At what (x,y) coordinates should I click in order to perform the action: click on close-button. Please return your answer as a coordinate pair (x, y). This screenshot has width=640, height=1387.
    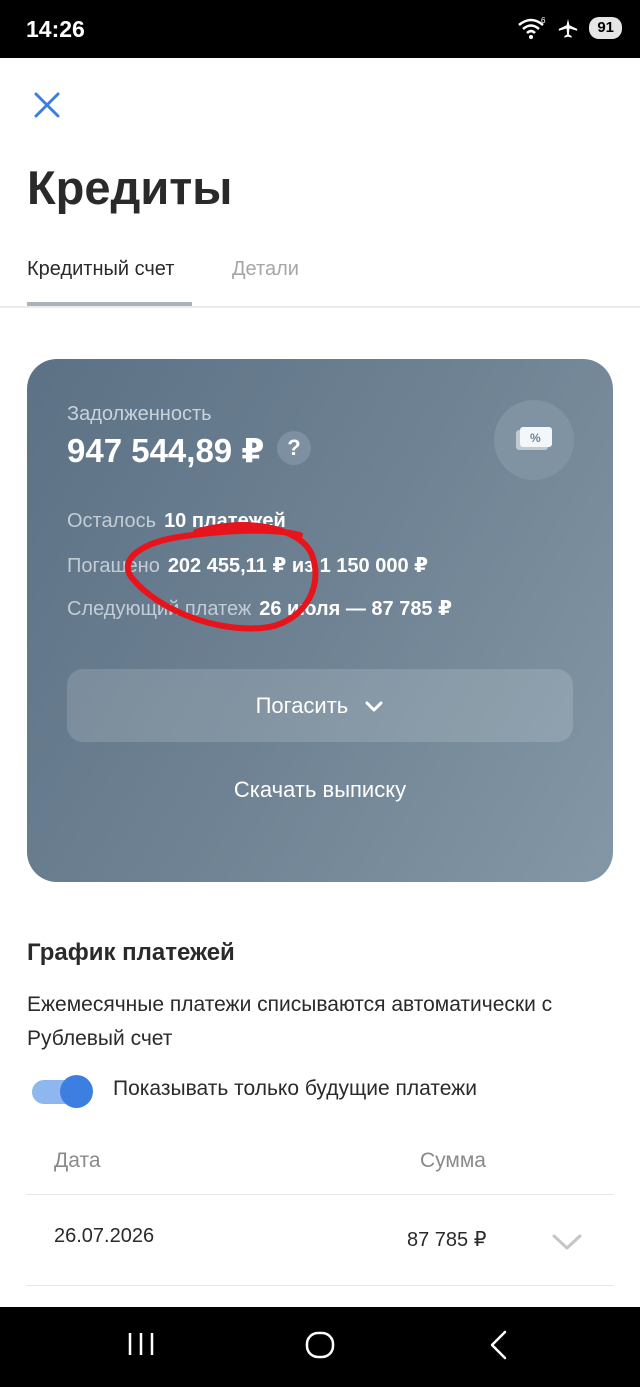
    Looking at the image, I should click on (47, 105).